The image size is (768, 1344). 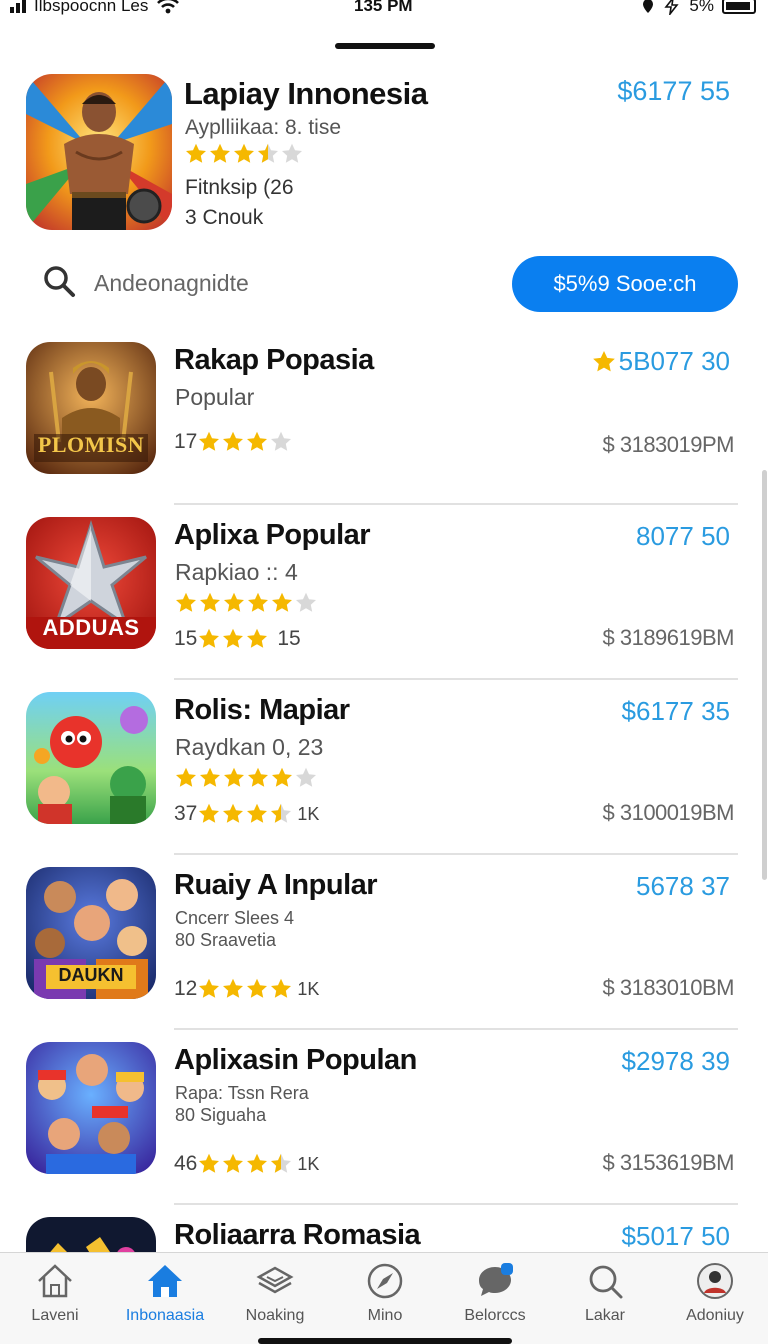 I want to click on signal-icon, so click(x=18, y=6).